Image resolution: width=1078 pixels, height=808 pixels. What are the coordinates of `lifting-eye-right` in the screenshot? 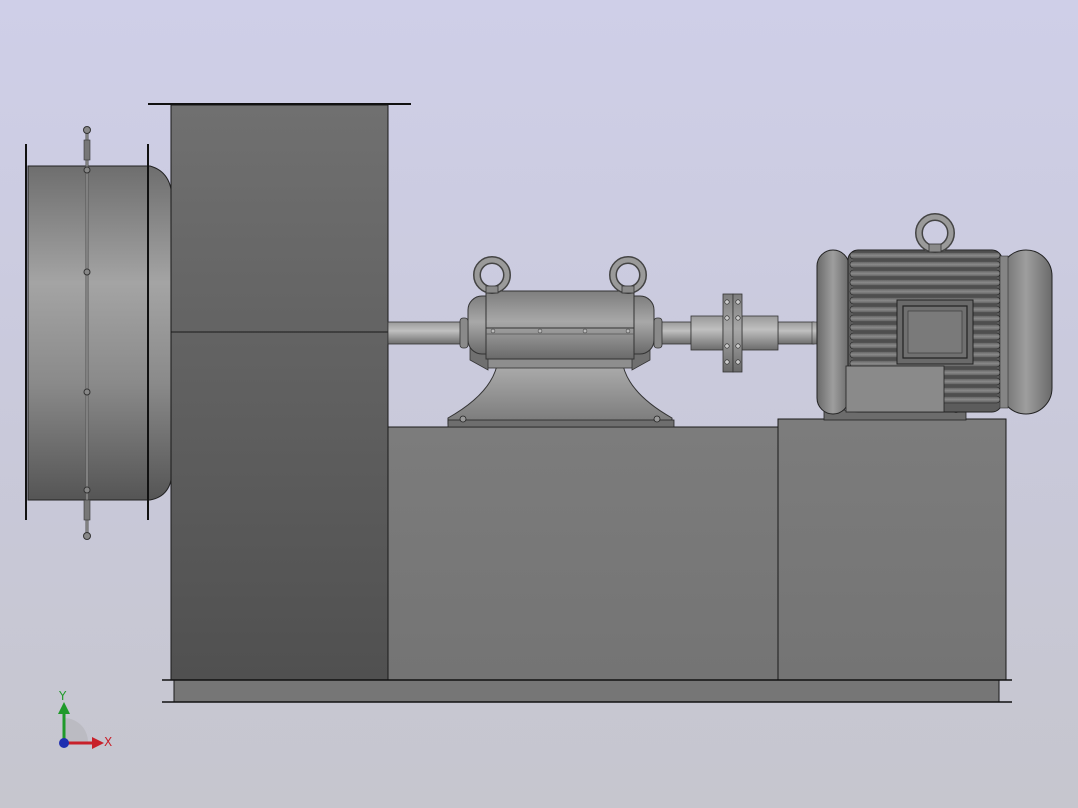 It's located at (628, 275).